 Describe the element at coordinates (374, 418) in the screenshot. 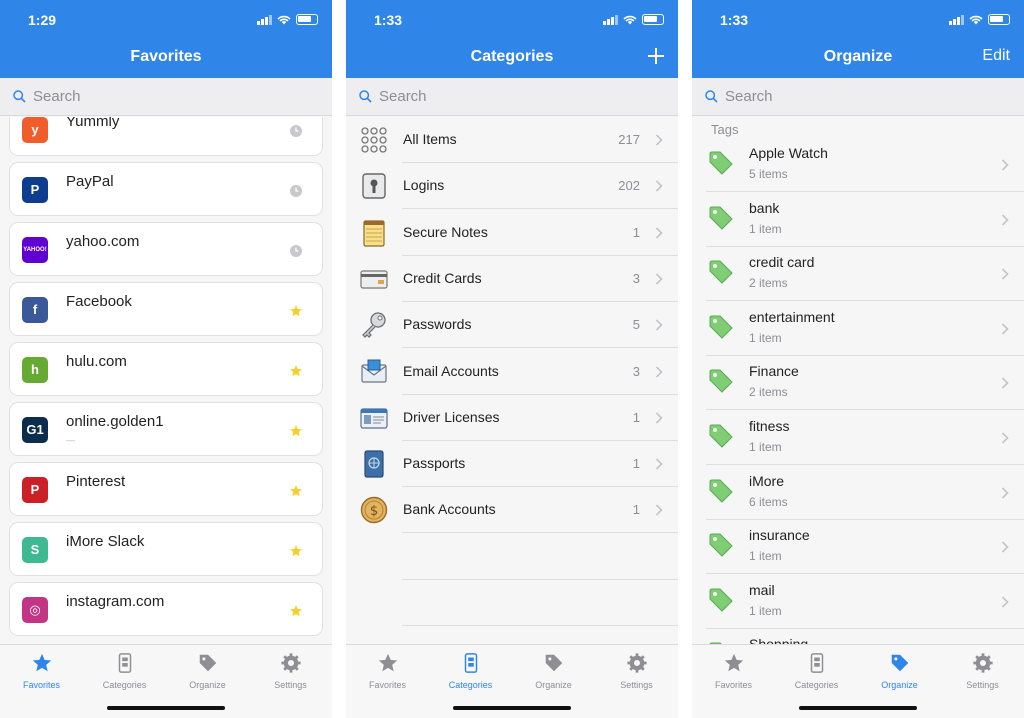

I see `driver-license-icon` at that location.